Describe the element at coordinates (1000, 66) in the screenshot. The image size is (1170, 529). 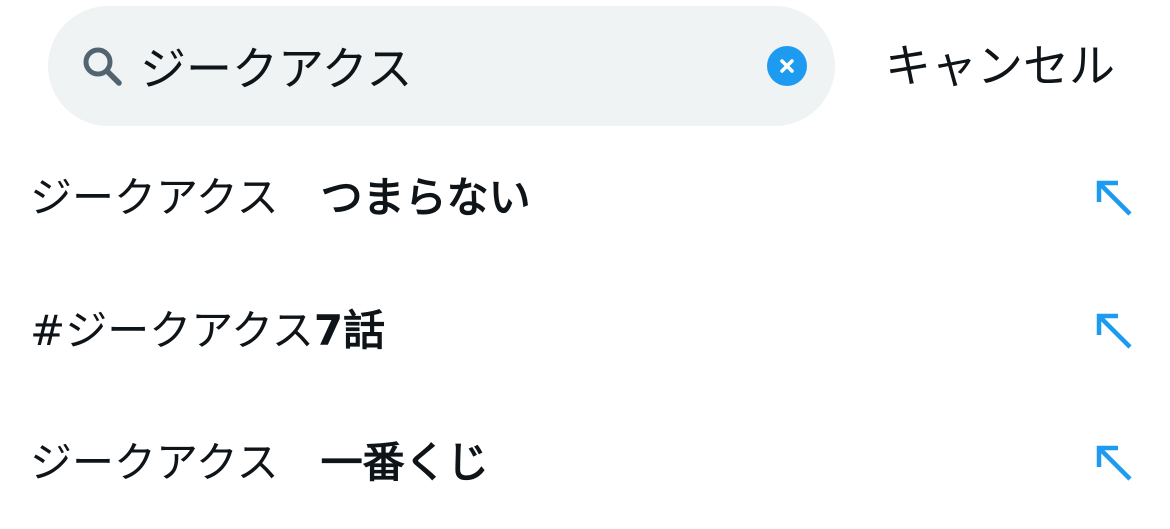
I see `cancel-button: キャンセル` at that location.